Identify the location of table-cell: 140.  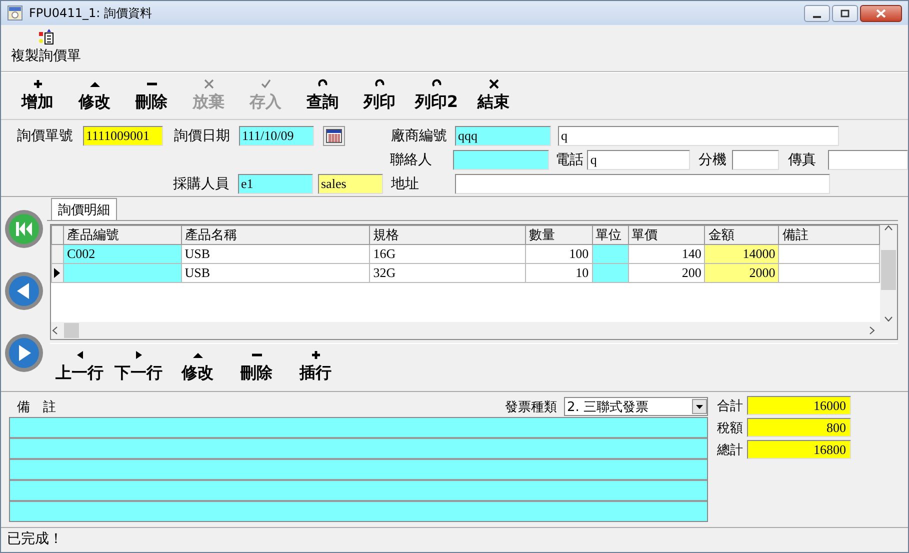
(666, 254).